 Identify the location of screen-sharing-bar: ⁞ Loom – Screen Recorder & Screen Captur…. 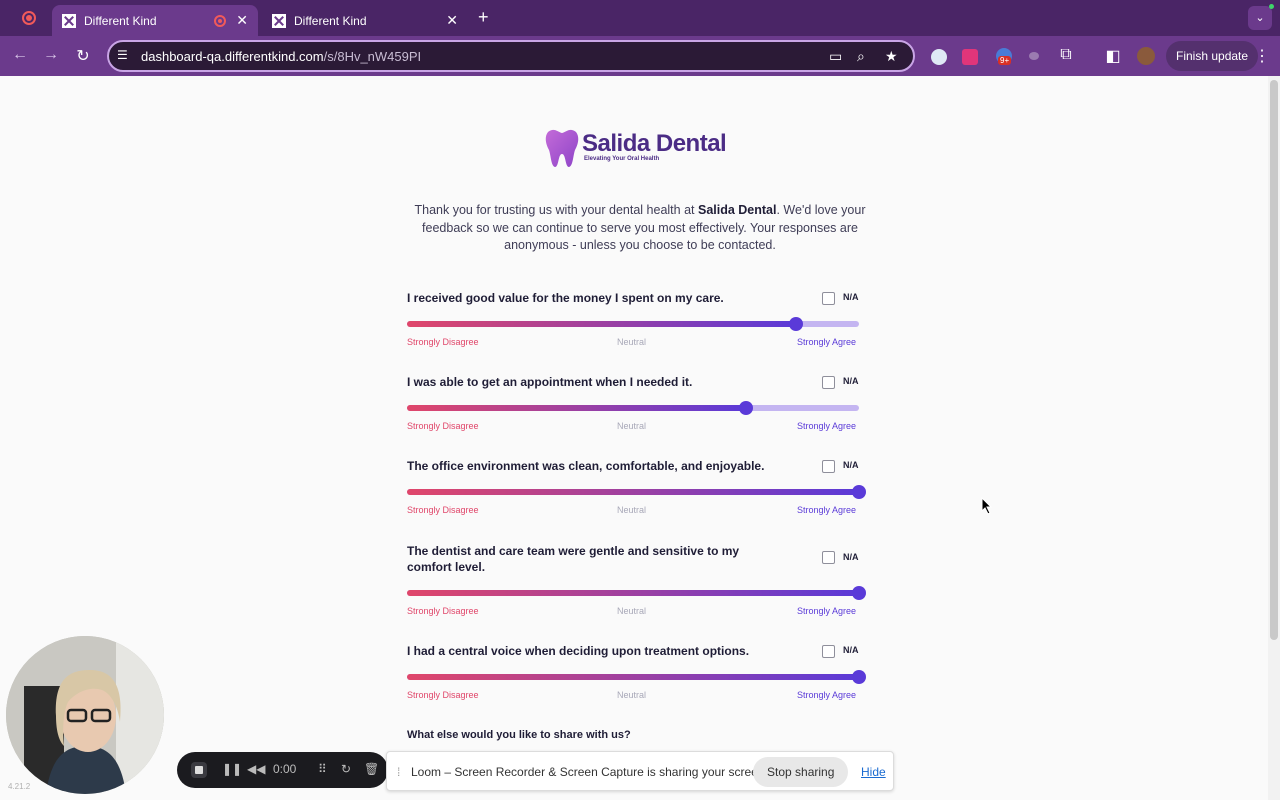
(640, 771).